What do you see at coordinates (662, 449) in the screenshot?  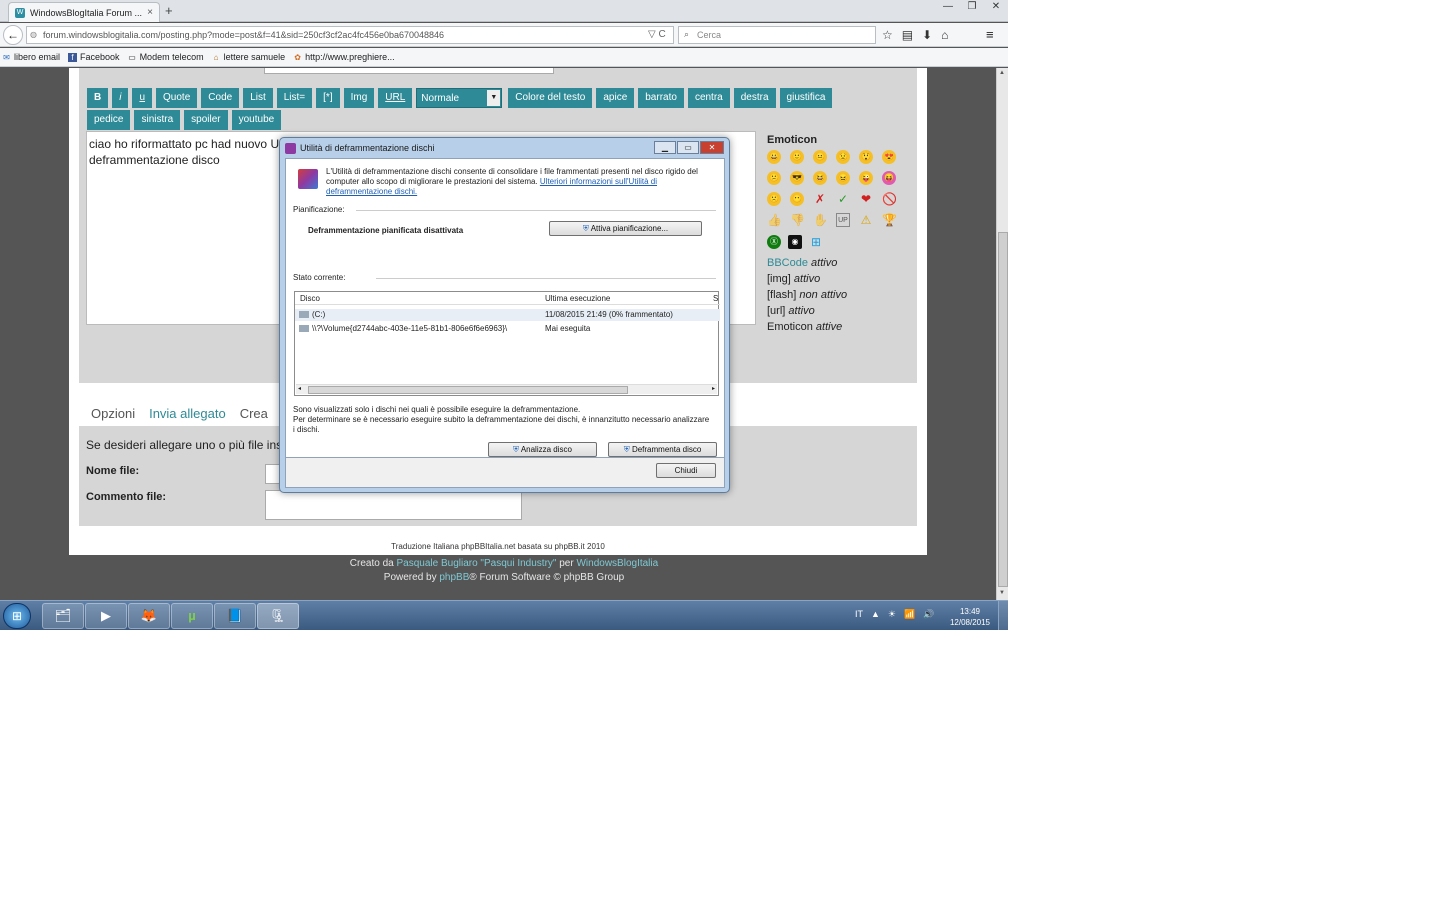 I see `defrag-disk-button: ⛨ Deframmenta disco` at bounding box center [662, 449].